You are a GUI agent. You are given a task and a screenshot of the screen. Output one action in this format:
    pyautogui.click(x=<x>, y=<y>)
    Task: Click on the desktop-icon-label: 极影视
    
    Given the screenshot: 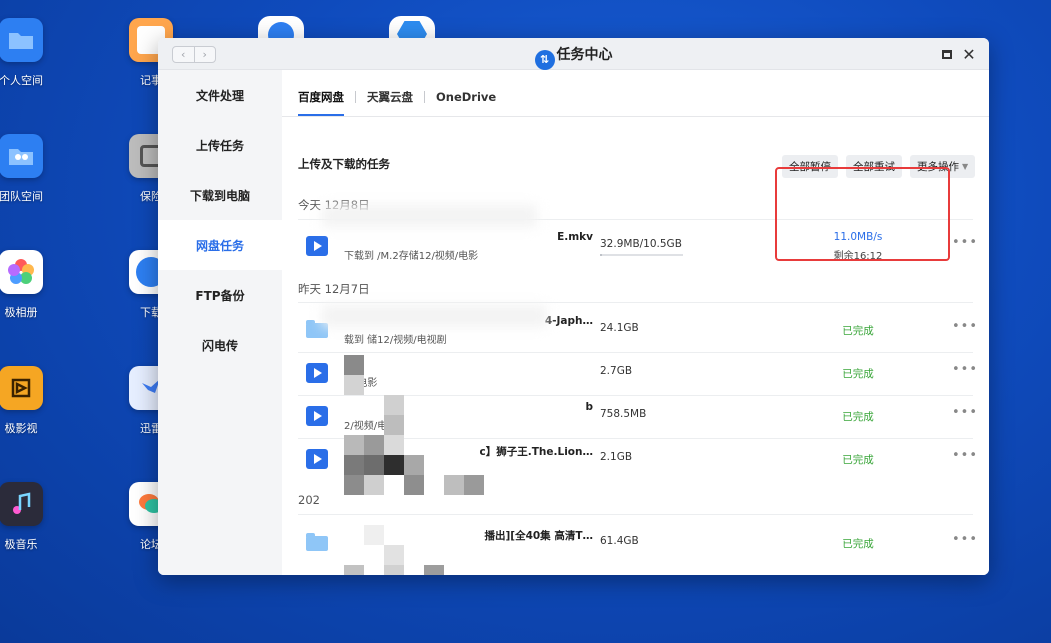 What is the action you would take?
    pyautogui.click(x=21, y=428)
    